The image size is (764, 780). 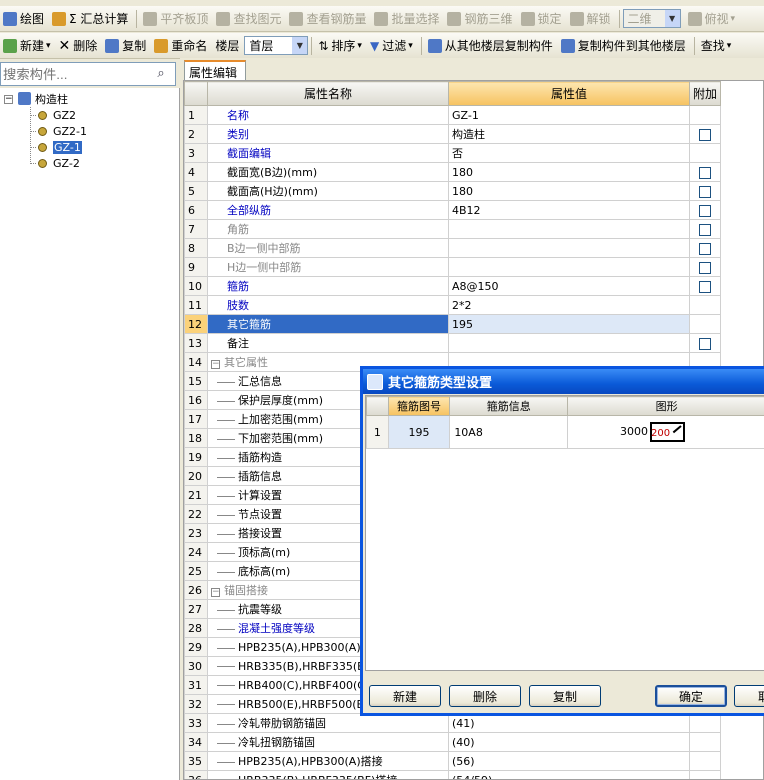 What do you see at coordinates (27, 46) in the screenshot?
I see `new-button: 新建 ▾` at bounding box center [27, 46].